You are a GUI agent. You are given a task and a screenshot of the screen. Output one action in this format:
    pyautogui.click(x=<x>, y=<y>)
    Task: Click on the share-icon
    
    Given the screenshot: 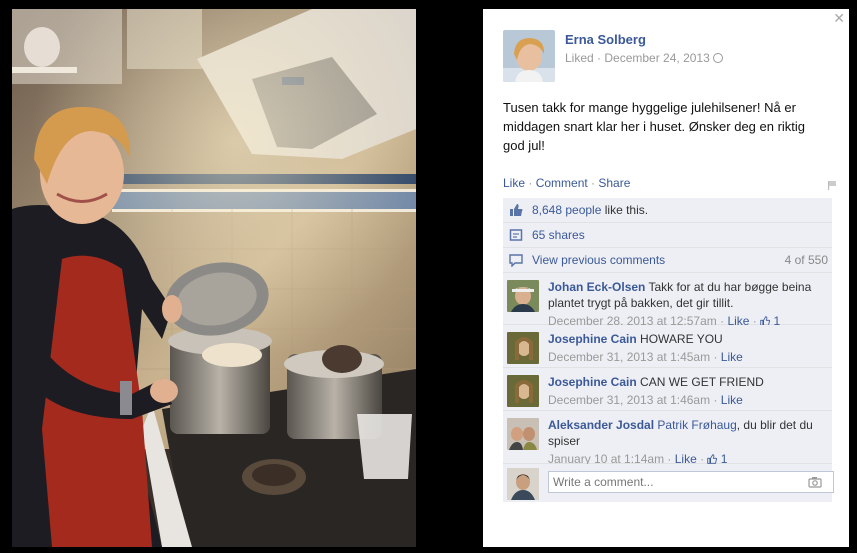 What is the action you would take?
    pyautogui.click(x=516, y=235)
    